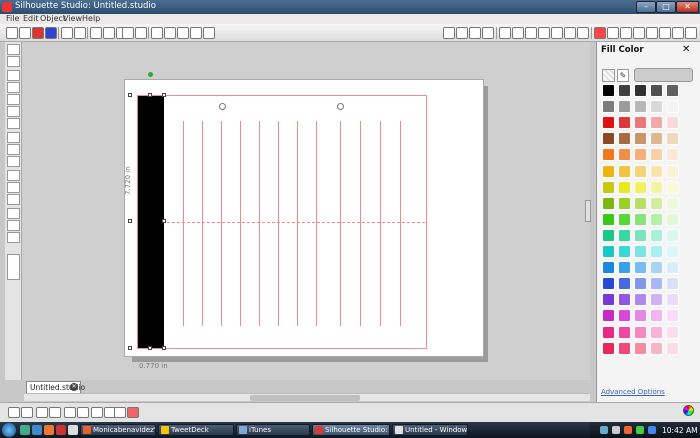 Image resolution: width=700 pixels, height=438 pixels. What do you see at coordinates (633, 392) in the screenshot?
I see `advanced-options-link: Advanced Options` at bounding box center [633, 392].